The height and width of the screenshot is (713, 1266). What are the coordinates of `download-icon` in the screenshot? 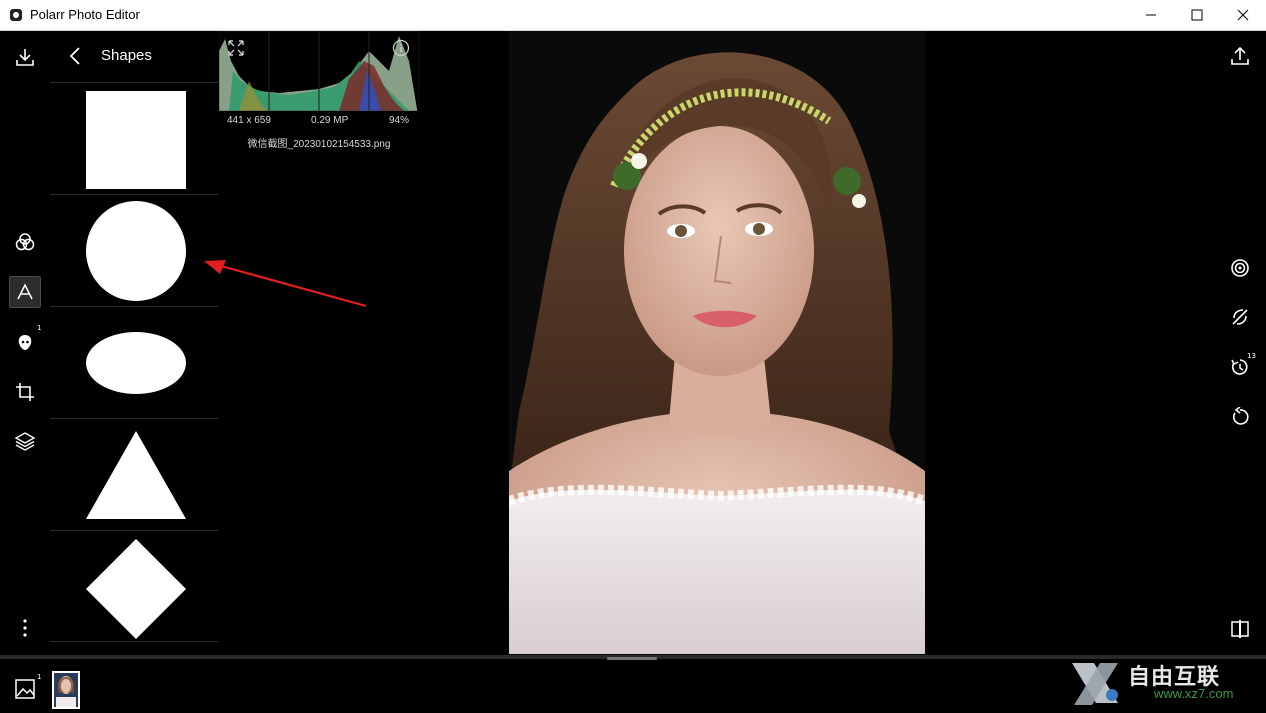 It's located at (25, 57).